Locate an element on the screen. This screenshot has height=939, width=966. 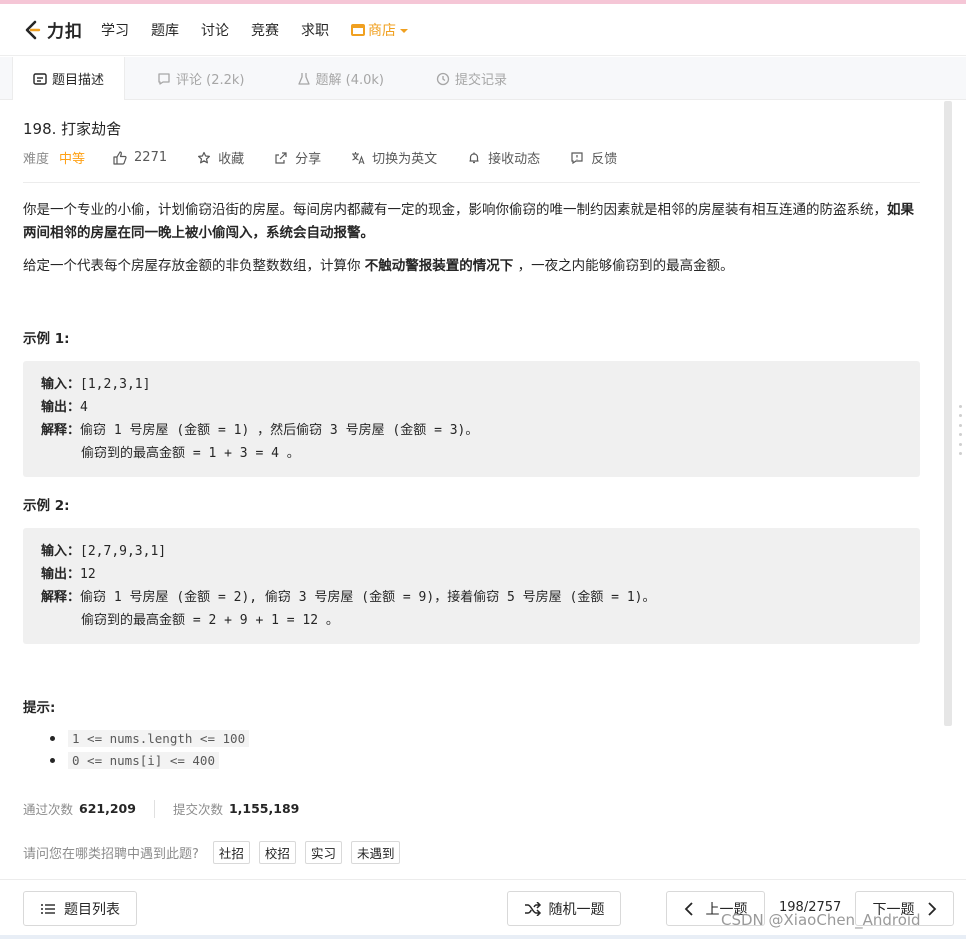
survey-option-campus: 校招 is located at coordinates (277, 852).